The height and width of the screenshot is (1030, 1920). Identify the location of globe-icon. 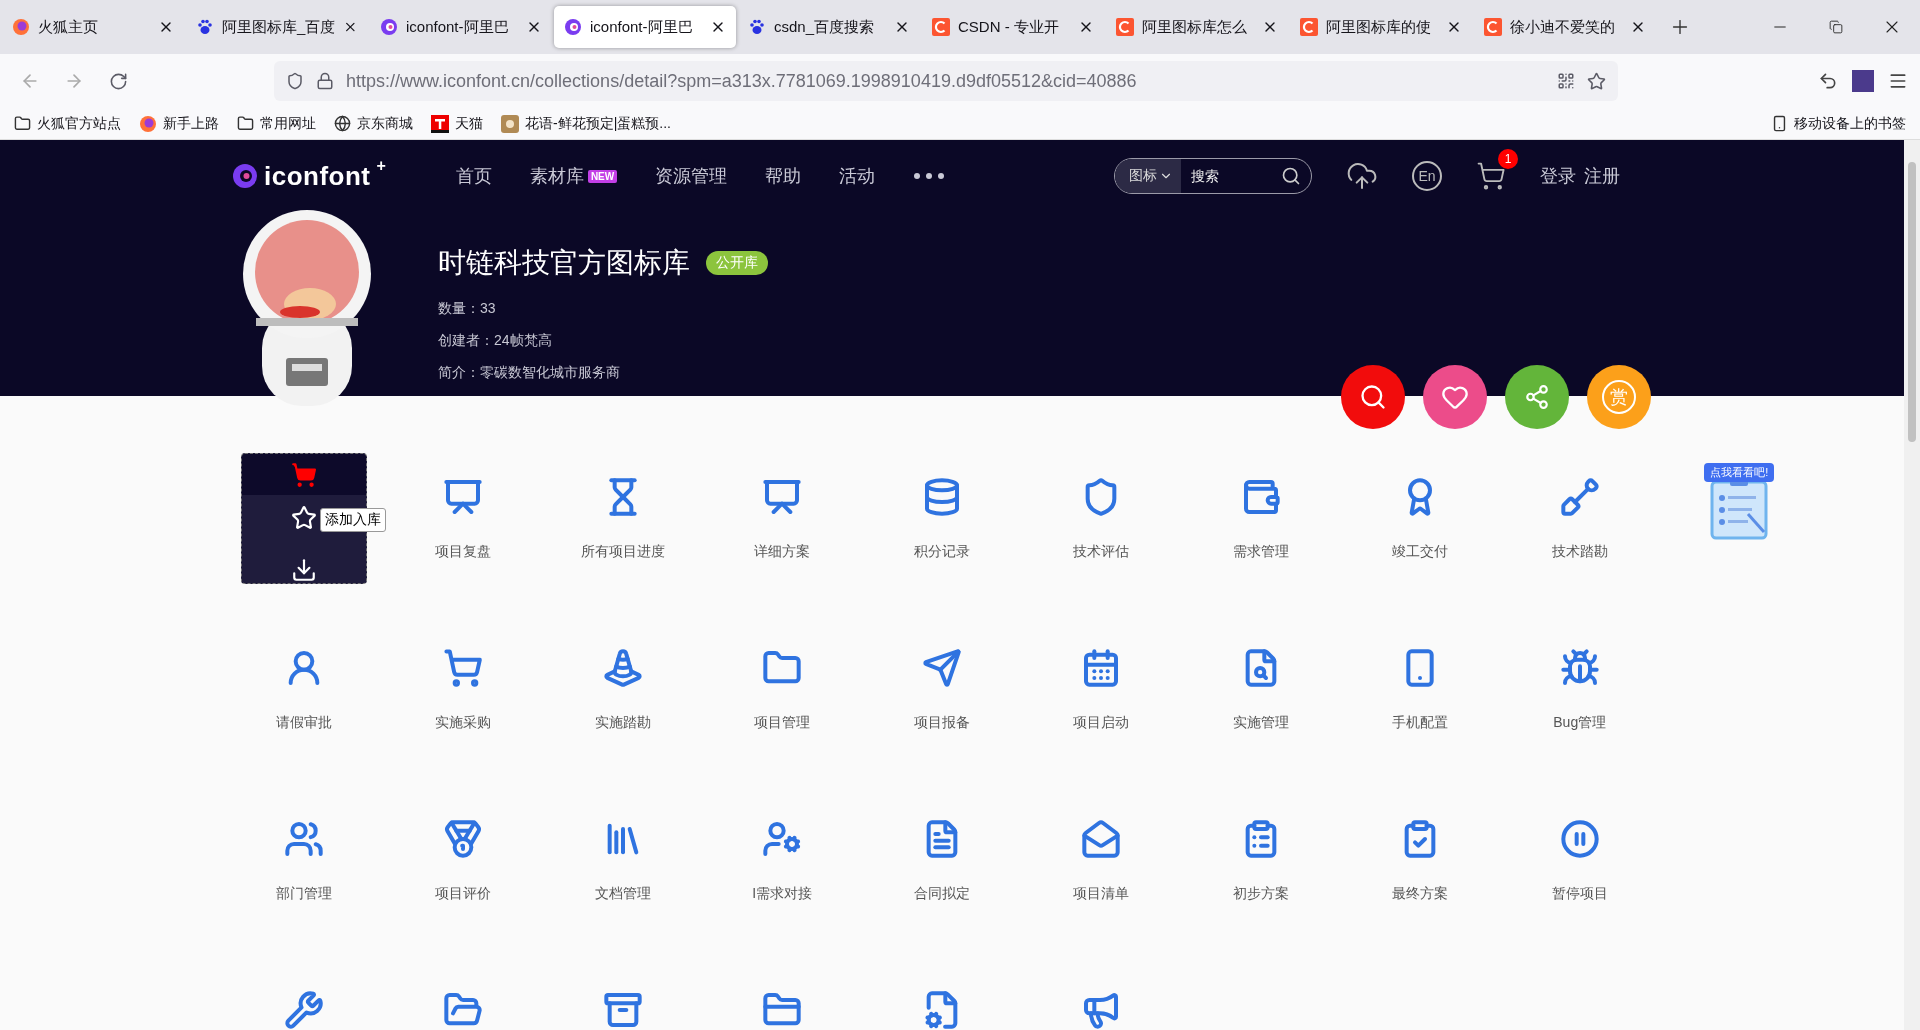
(342, 123).